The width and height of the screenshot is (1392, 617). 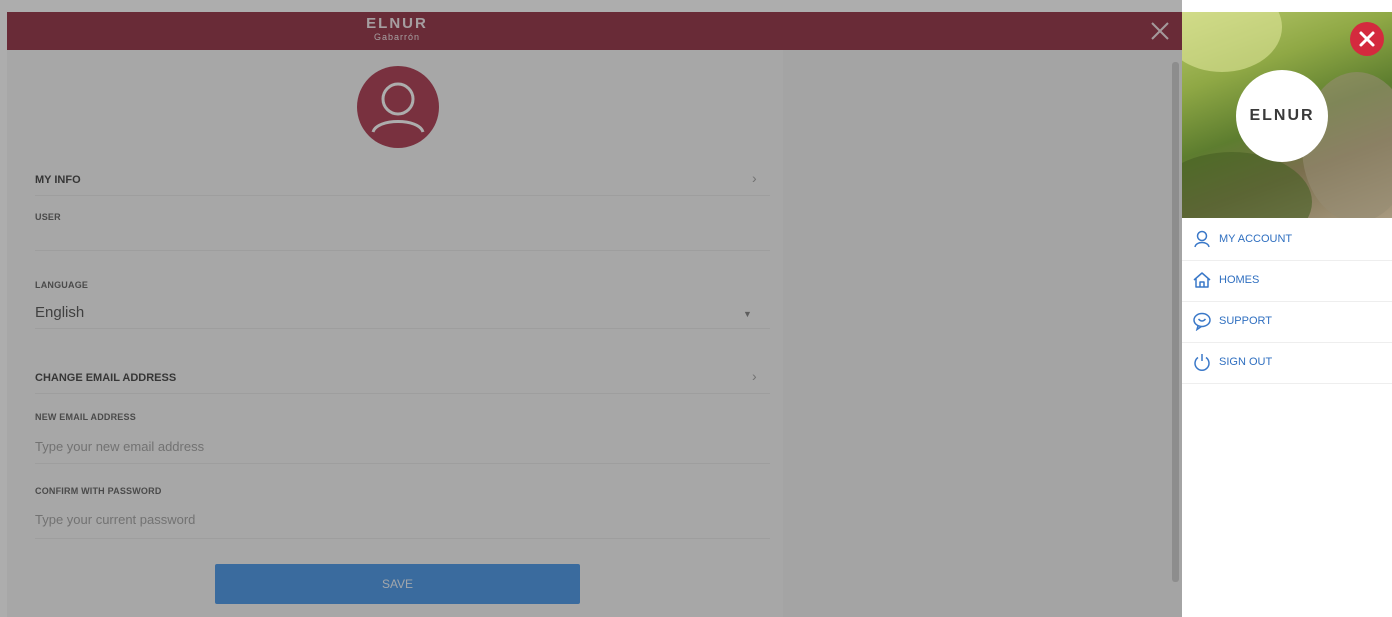 I want to click on close-icon, so click(x=1367, y=39).